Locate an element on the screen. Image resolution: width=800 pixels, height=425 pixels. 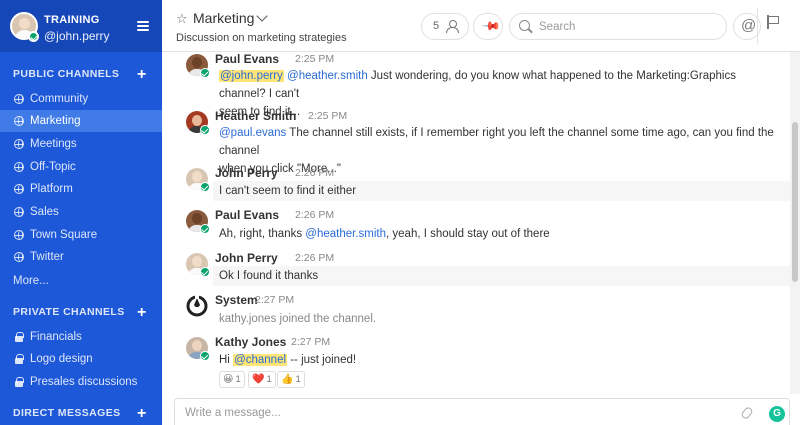
post-message: Ok I found it thanks is located at coordinates (269, 276).